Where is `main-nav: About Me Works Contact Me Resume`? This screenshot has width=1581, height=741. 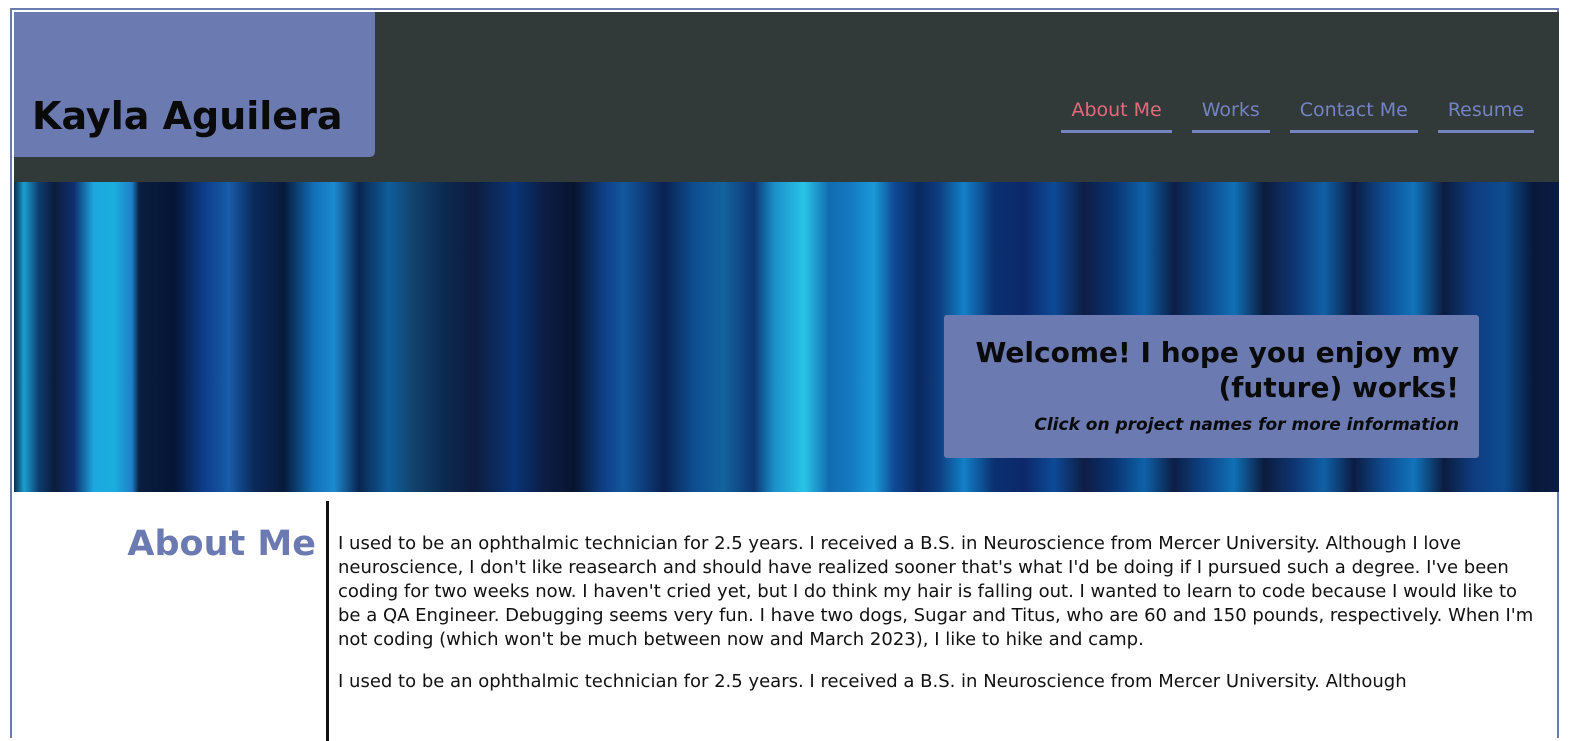
main-nav: About Me Works Contact Me Resume is located at coordinates (1297, 115).